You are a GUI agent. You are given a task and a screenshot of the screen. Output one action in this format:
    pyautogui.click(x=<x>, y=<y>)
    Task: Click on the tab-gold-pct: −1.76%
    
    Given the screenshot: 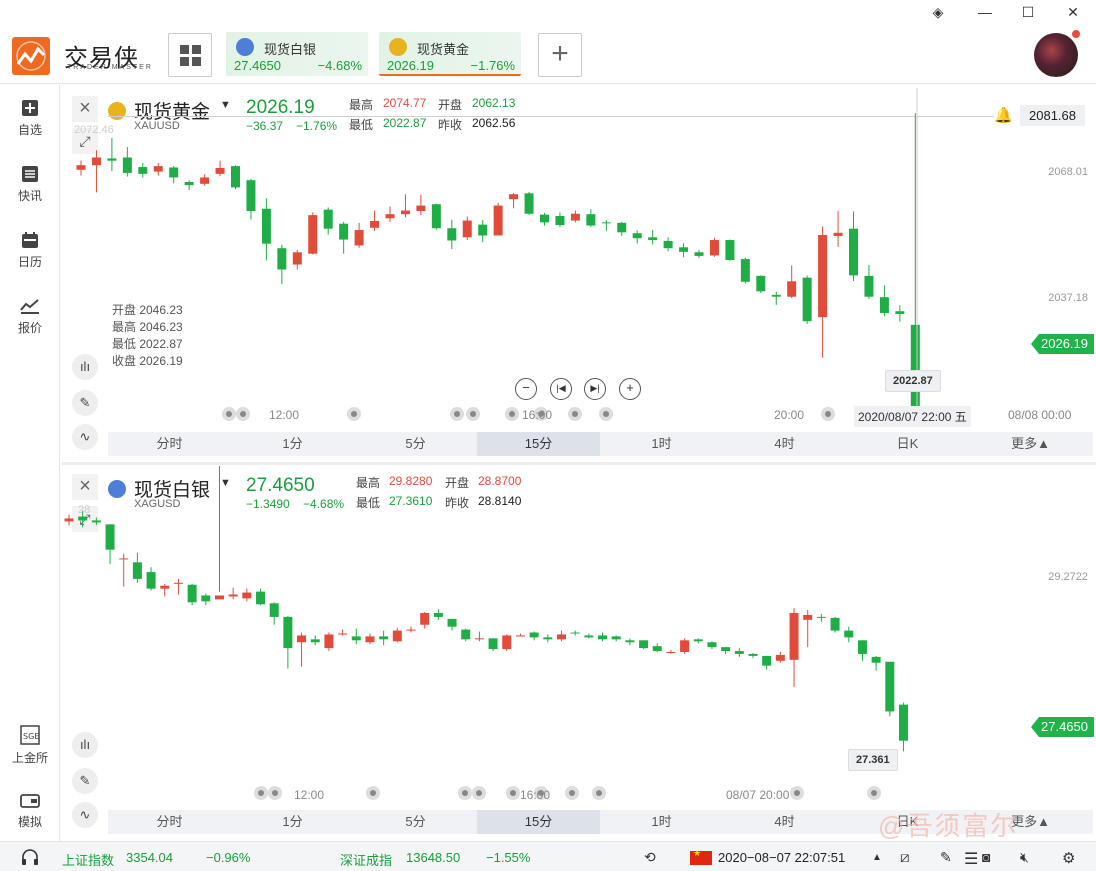 What is the action you would take?
    pyautogui.click(x=492, y=65)
    